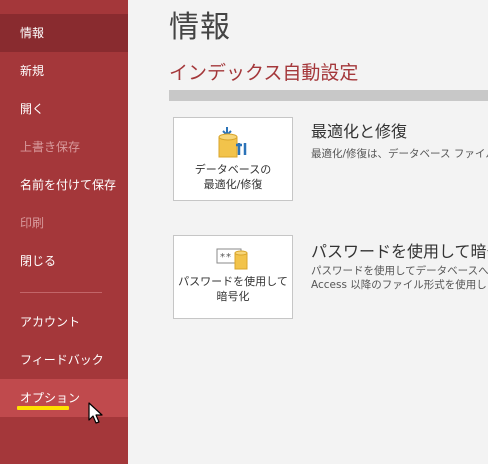  What do you see at coordinates (232, 142) in the screenshot?
I see `database-tools-icon` at bounding box center [232, 142].